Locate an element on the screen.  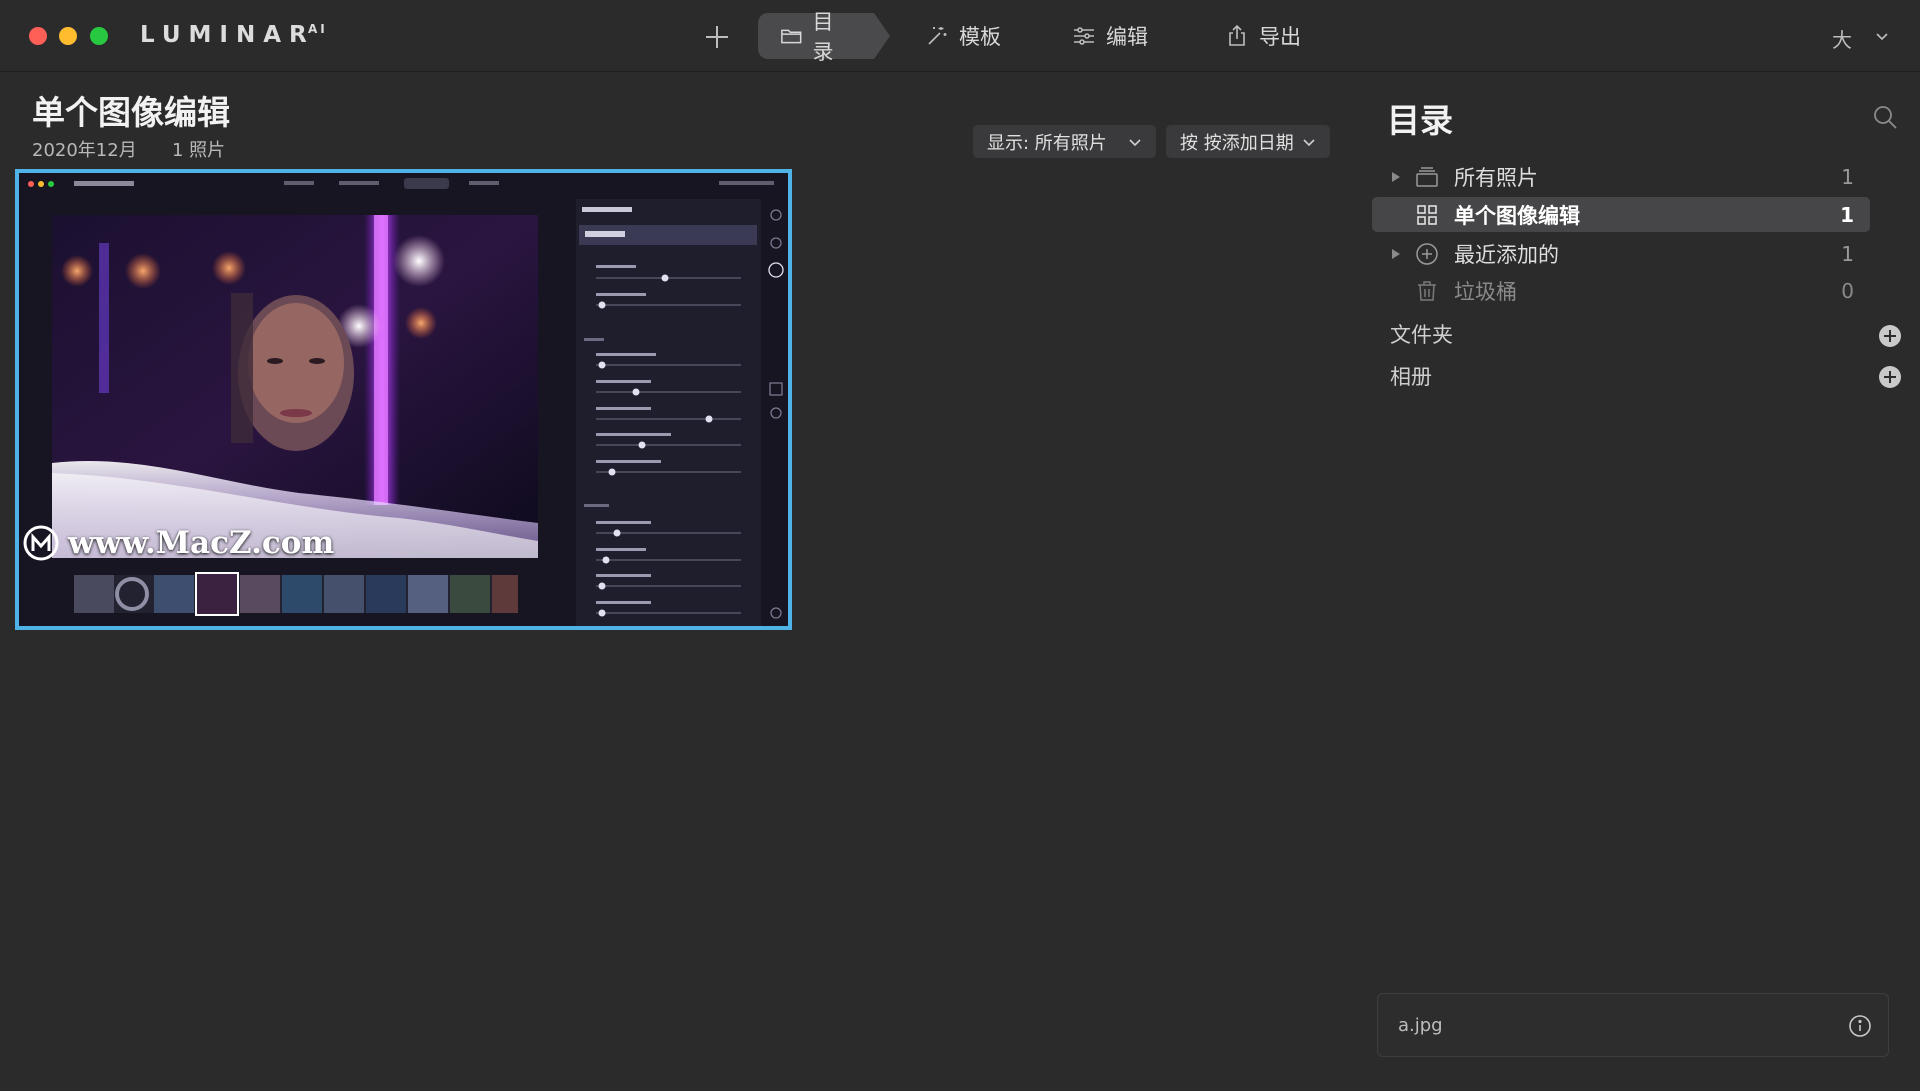
tab-export: 导出 is located at coordinates (1263, 36).